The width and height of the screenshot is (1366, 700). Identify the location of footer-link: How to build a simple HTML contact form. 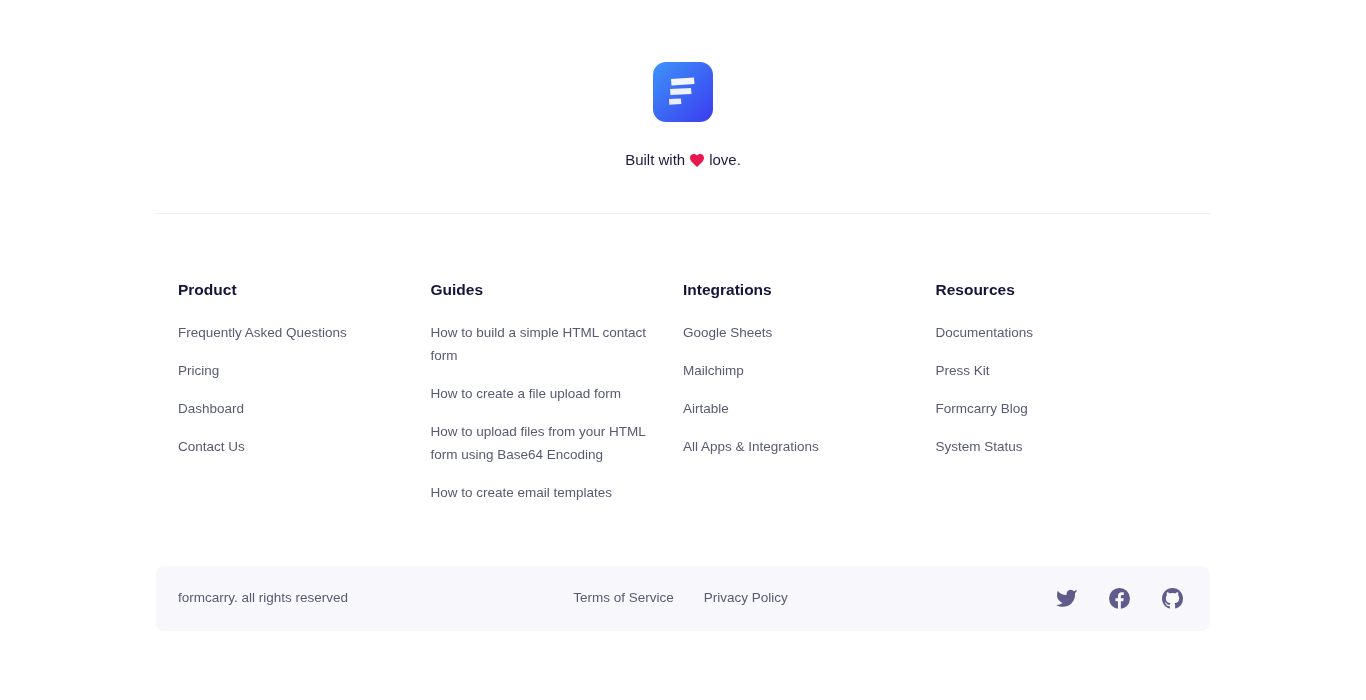
(546, 343).